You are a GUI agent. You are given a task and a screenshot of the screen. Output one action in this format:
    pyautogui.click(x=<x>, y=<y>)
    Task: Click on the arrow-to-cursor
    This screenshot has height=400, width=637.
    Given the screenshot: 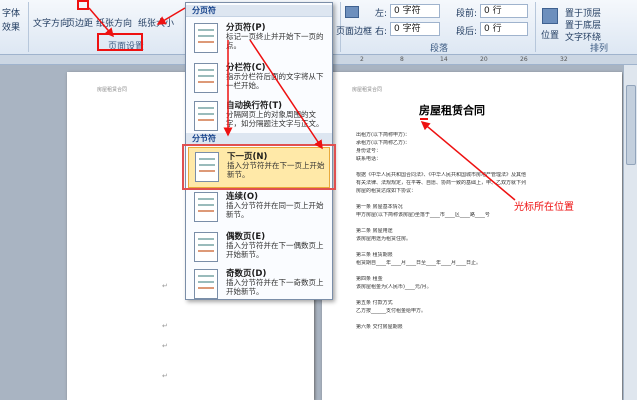 What is the action you would take?
    pyautogui.click(x=468, y=161)
    